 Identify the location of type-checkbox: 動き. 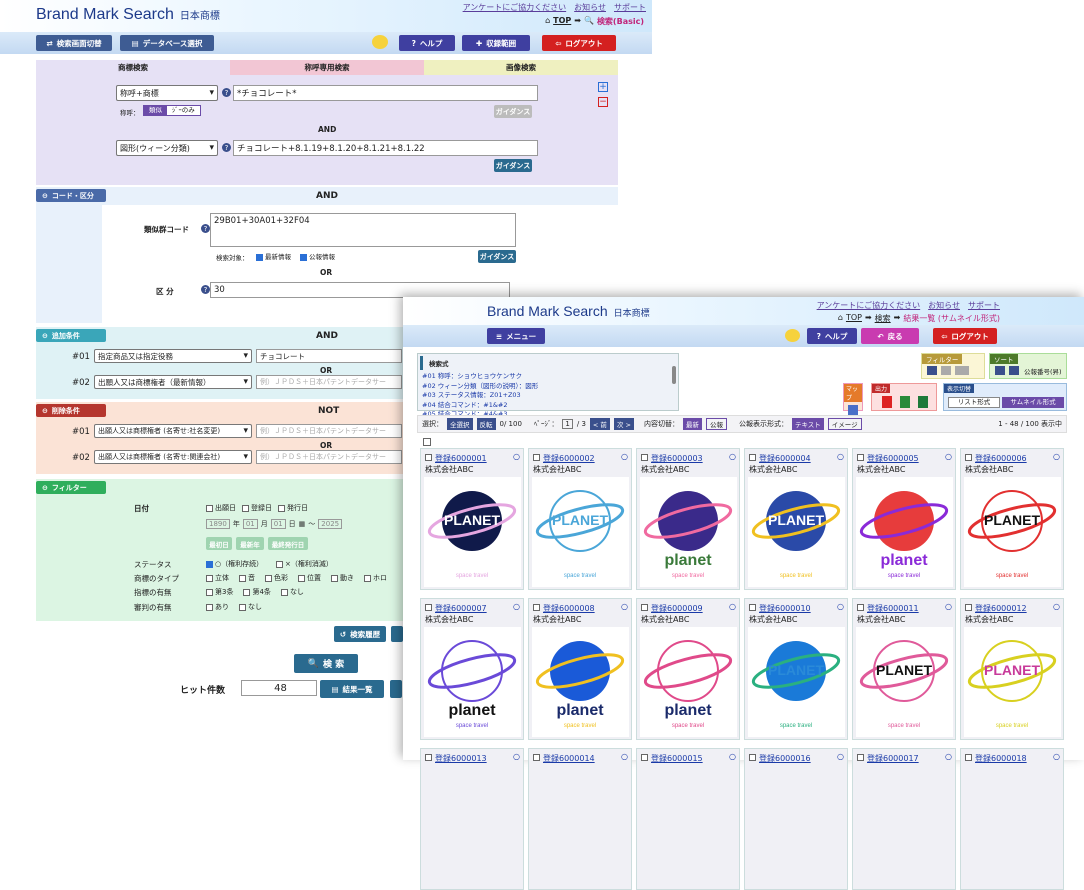
(342, 578).